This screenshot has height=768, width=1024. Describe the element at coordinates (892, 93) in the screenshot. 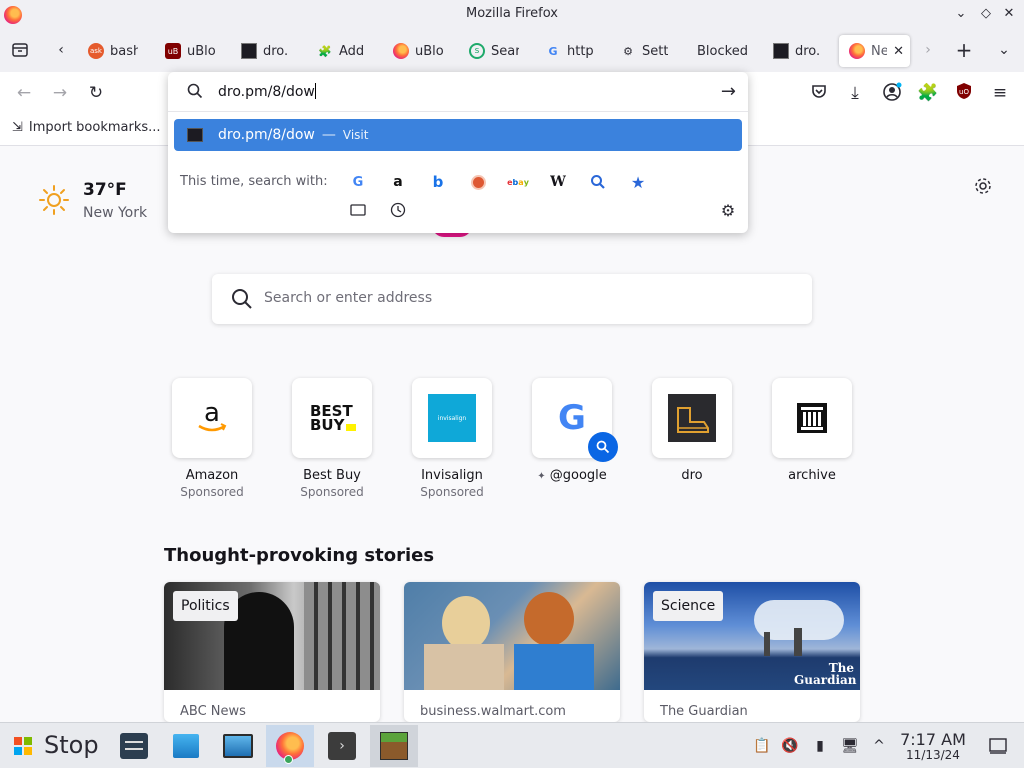

I see `account-icon` at that location.